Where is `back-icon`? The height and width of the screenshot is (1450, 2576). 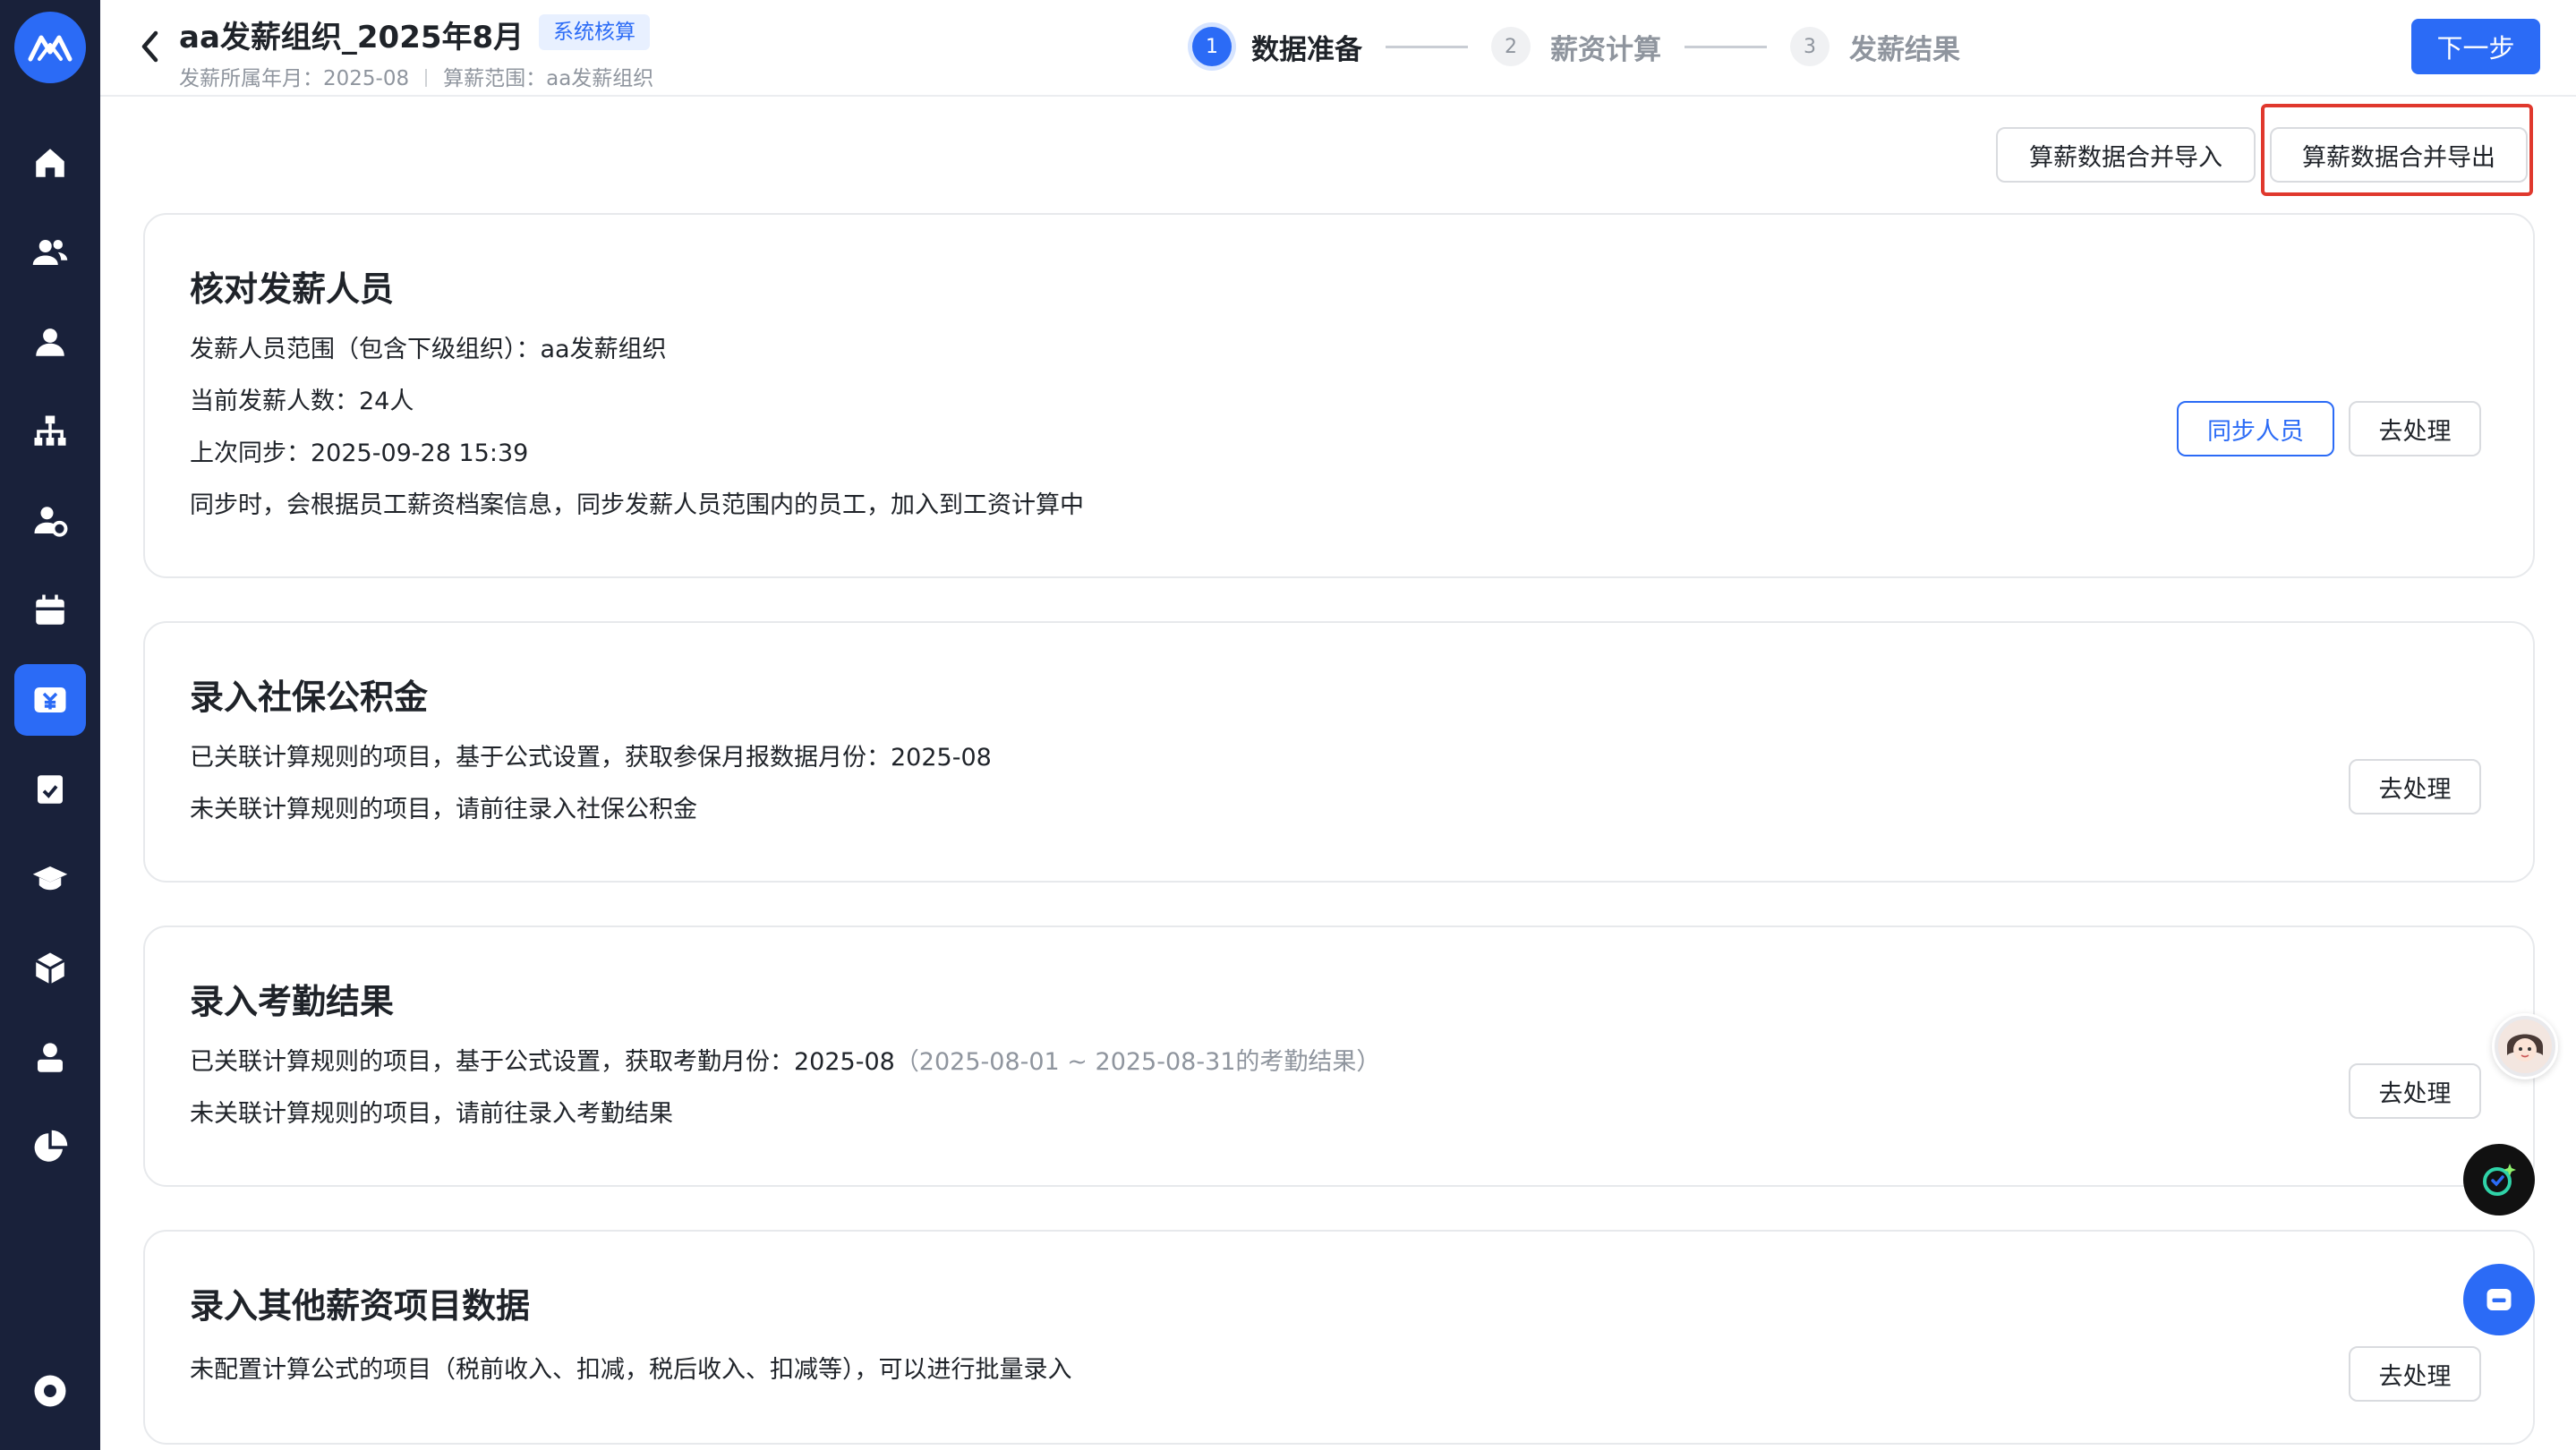
back-icon is located at coordinates (149, 46).